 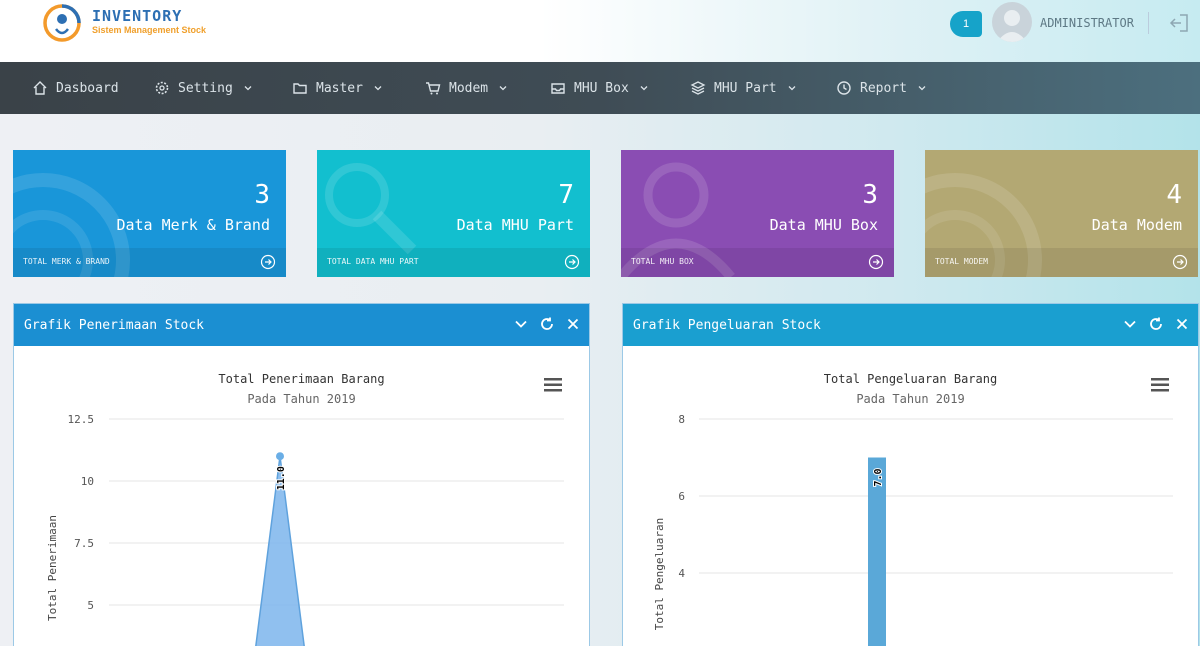 I want to click on logo-icon, so click(x=62, y=23).